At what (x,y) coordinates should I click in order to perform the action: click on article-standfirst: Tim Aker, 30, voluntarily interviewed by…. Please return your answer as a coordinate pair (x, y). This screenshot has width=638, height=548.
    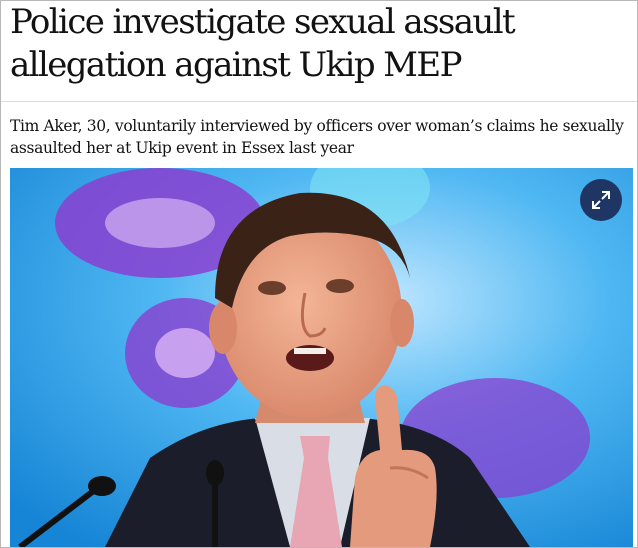
    Looking at the image, I should click on (317, 137).